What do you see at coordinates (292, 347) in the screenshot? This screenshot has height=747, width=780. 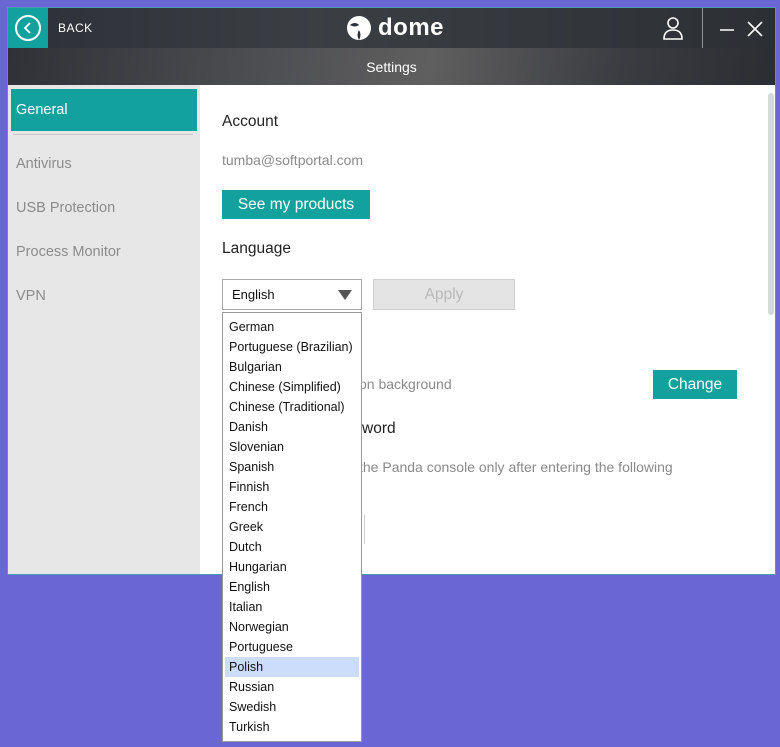 I see `language-option: Portuguese (Brazilian)` at bounding box center [292, 347].